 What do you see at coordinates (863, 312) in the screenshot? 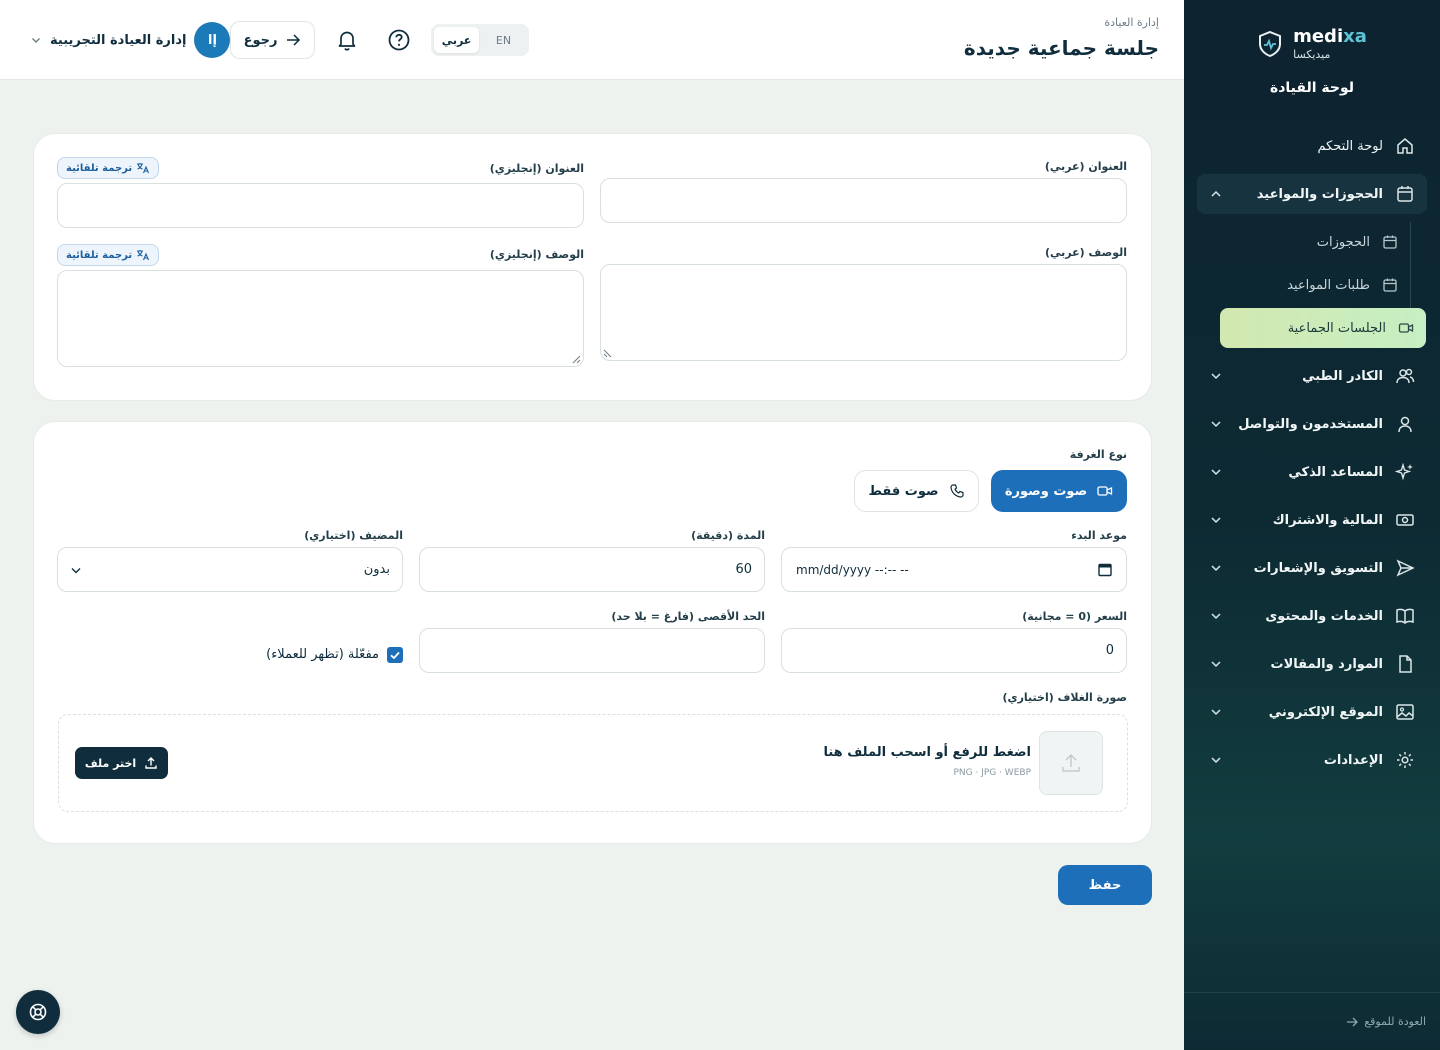
I see `desc-ar-textarea` at bounding box center [863, 312].